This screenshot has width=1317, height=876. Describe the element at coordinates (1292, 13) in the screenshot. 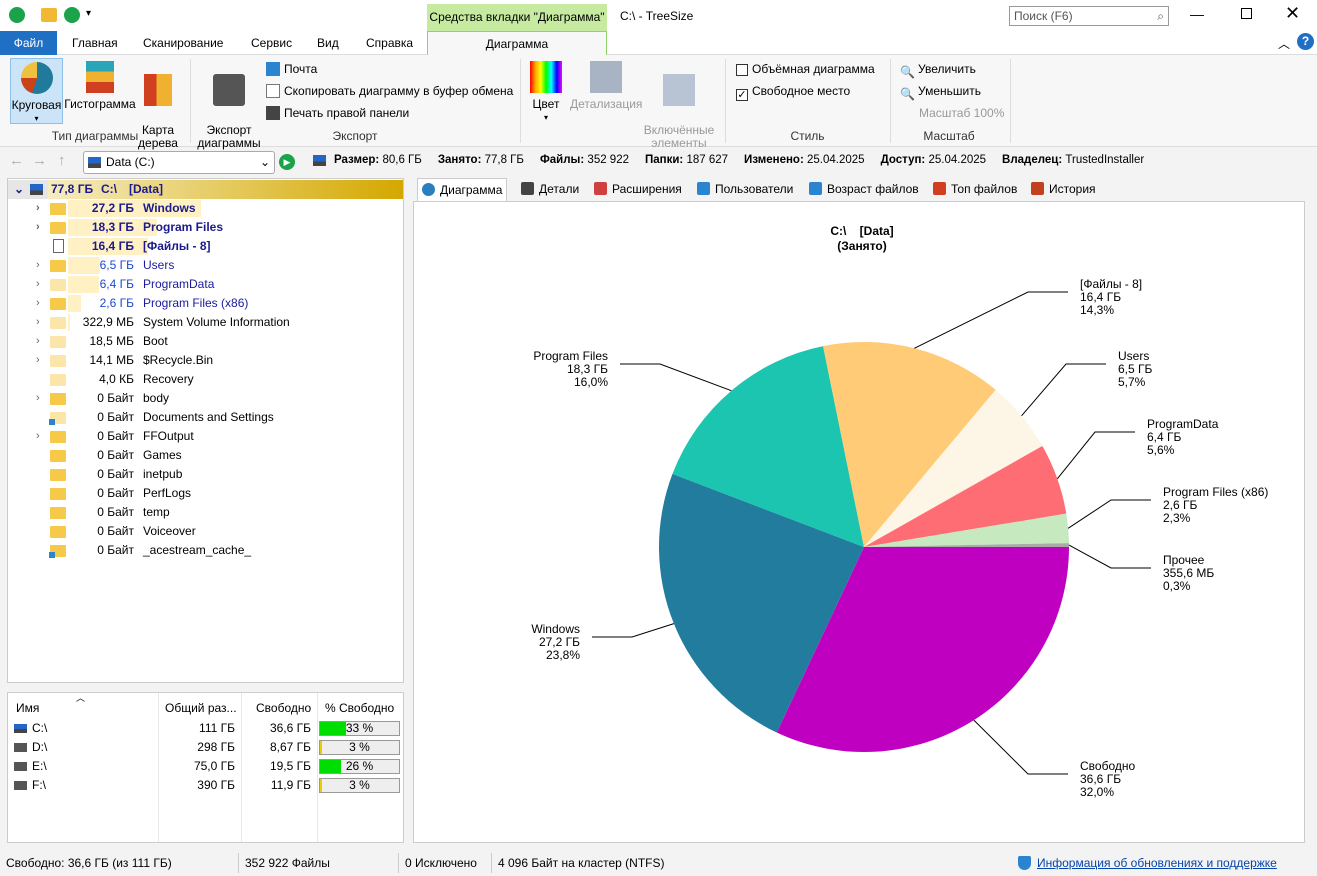

I see `close-button: ✕` at that location.